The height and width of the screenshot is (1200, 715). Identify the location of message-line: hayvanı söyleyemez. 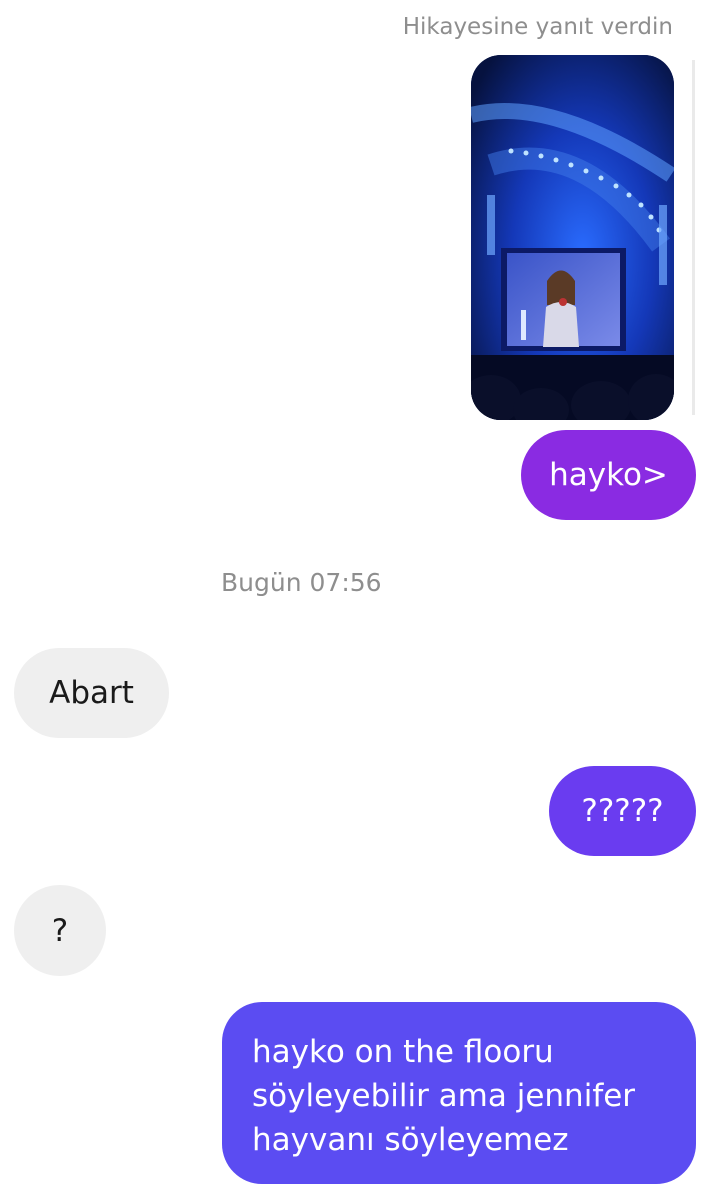
(410, 1140).